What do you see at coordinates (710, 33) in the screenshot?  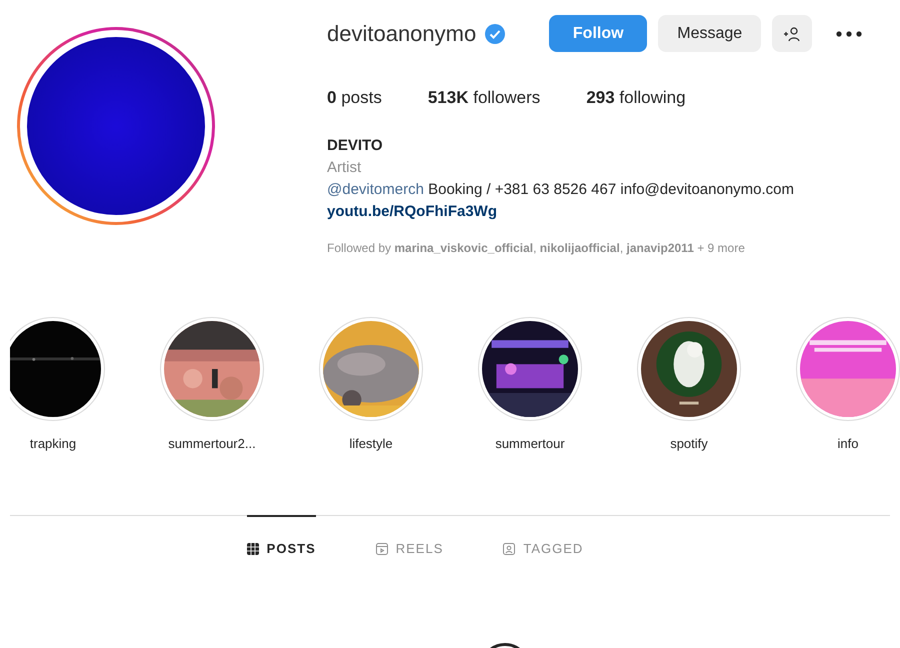 I see `message-button: Message` at bounding box center [710, 33].